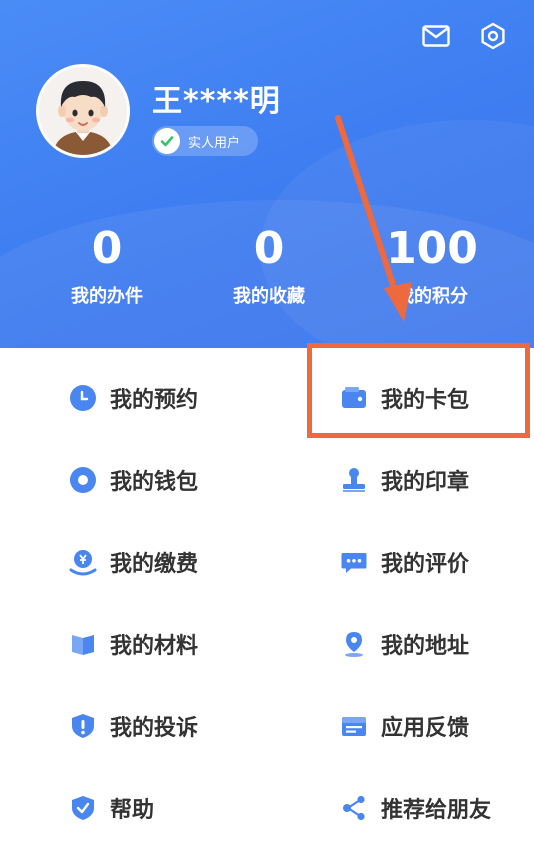  I want to click on book-icon, so click(83, 644).